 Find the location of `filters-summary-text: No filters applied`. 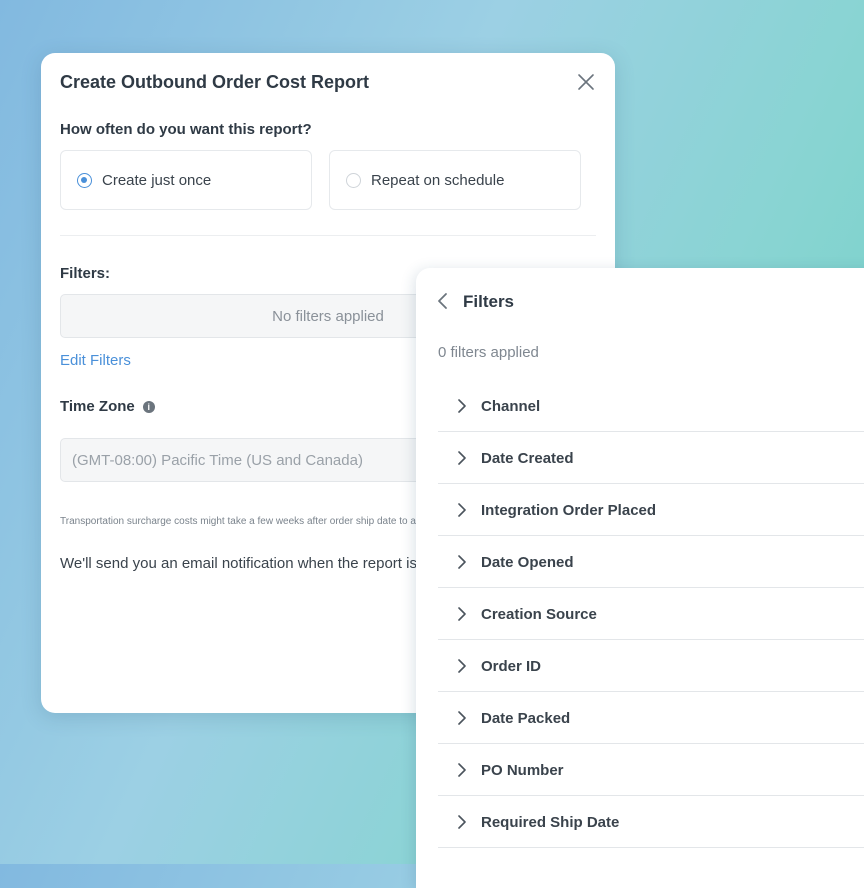

filters-summary-text: No filters applied is located at coordinates (328, 316).